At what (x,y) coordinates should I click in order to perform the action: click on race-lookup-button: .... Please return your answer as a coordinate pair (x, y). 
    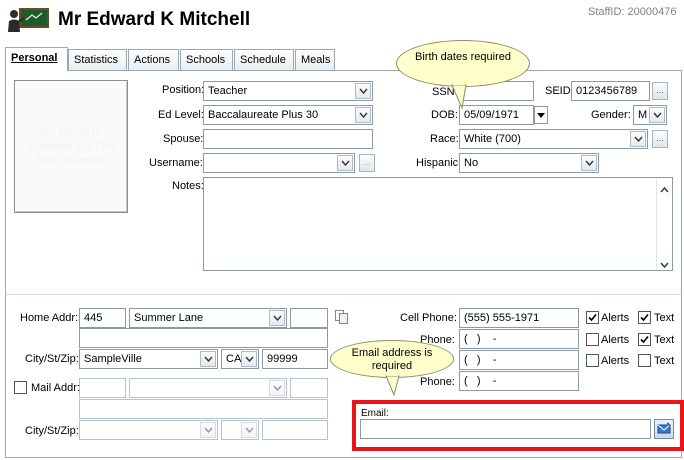
    Looking at the image, I should click on (660, 139).